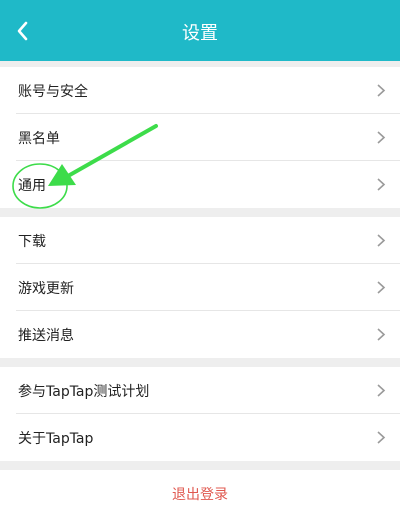 The height and width of the screenshot is (520, 400). I want to click on settings-item-test-program: 参与TapTap测试计划, so click(200, 390).